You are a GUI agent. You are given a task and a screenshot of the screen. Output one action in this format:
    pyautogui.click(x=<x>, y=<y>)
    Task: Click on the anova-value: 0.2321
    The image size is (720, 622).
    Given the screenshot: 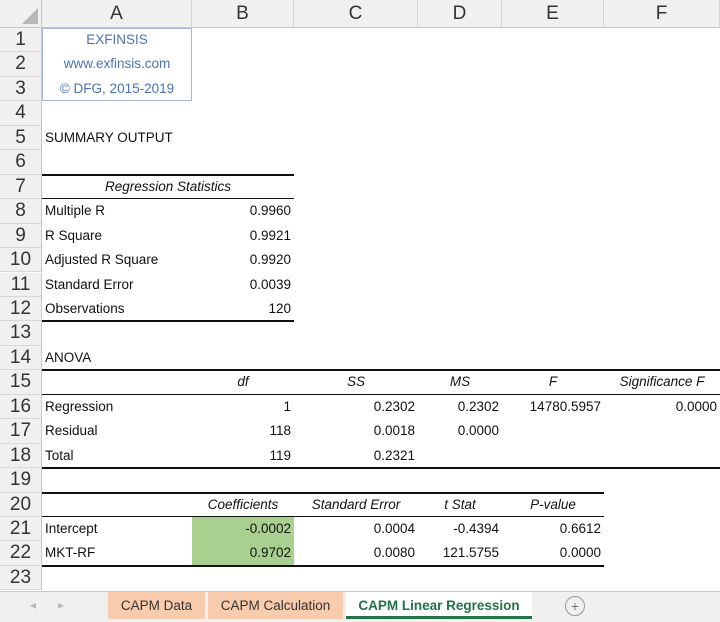 What is the action you would take?
    pyautogui.click(x=356, y=456)
    